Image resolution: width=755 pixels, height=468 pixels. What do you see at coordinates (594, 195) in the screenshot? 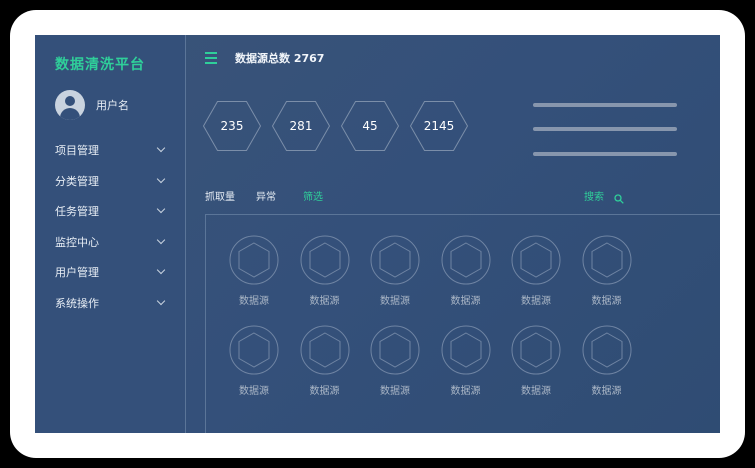
I see `search-button: 搜索` at bounding box center [594, 195].